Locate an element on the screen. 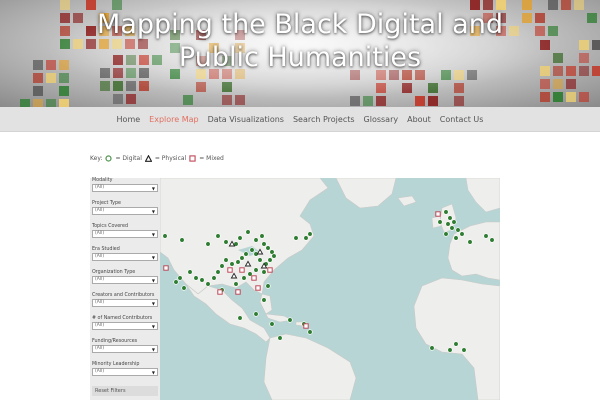  mixed-marker-icon is located at coordinates (192, 158).